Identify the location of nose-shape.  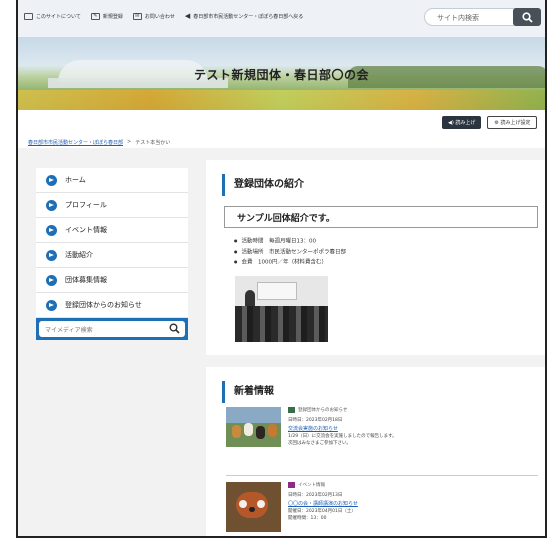
(252, 509).